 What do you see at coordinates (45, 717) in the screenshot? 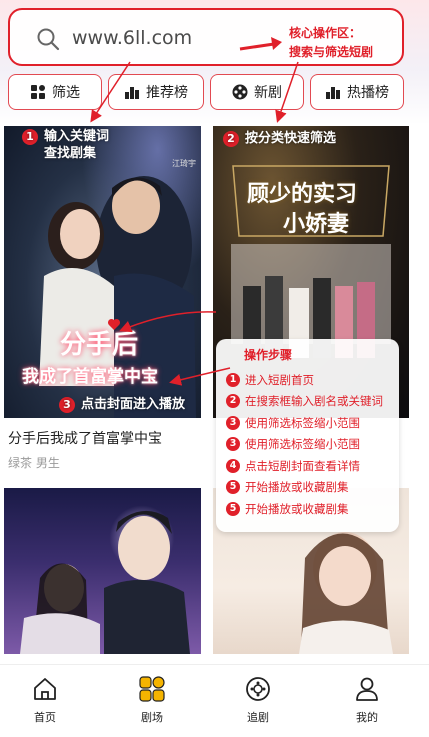
I see `nav-label: 首页` at bounding box center [45, 717].